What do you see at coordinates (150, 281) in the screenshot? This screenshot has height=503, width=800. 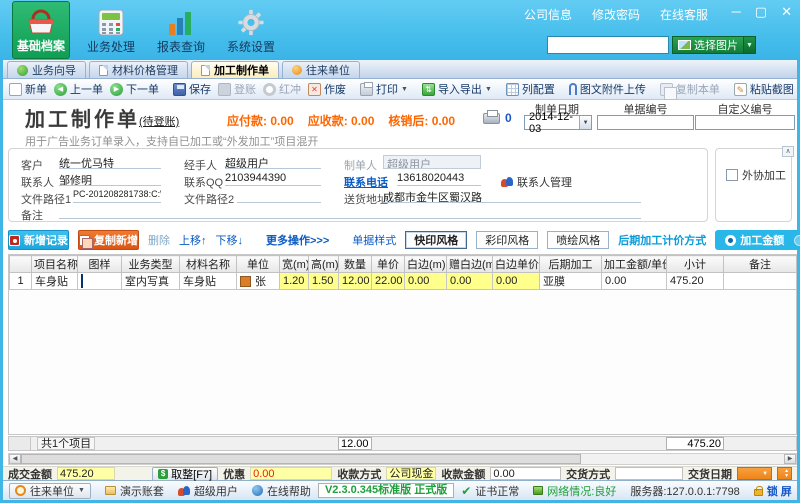 I see `cell-biztype: 室内写真` at bounding box center [150, 281].